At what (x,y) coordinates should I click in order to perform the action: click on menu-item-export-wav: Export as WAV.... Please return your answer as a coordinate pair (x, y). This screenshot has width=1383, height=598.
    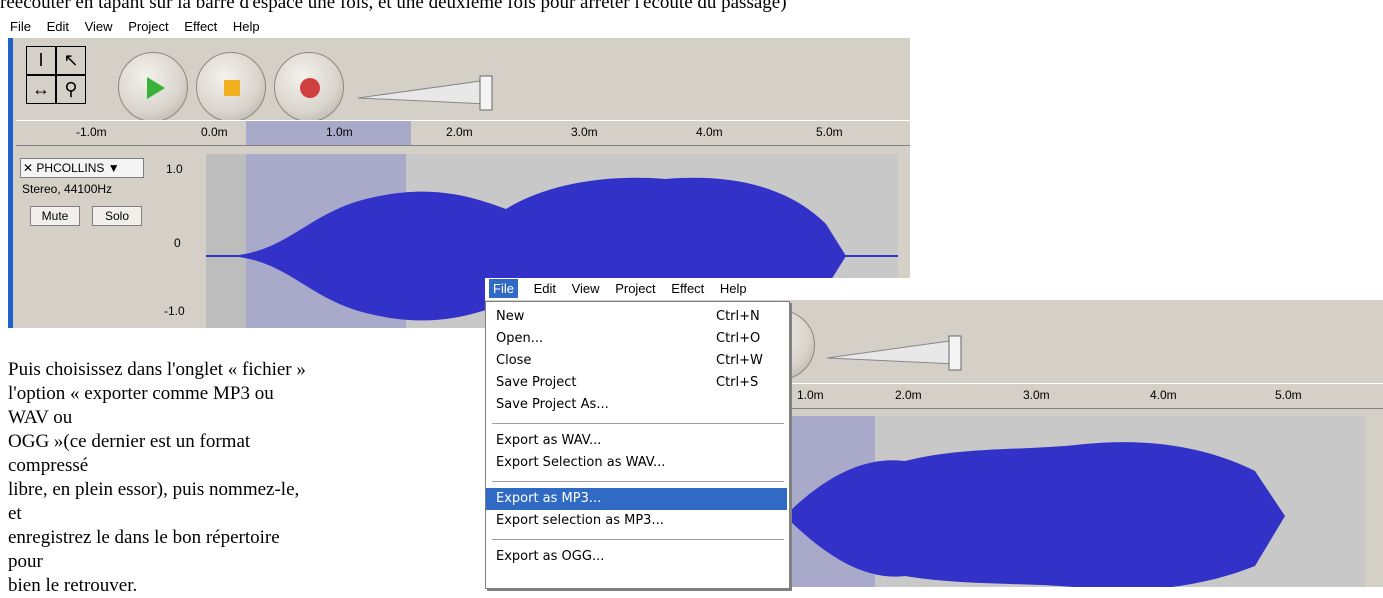
    Looking at the image, I should click on (636, 441).